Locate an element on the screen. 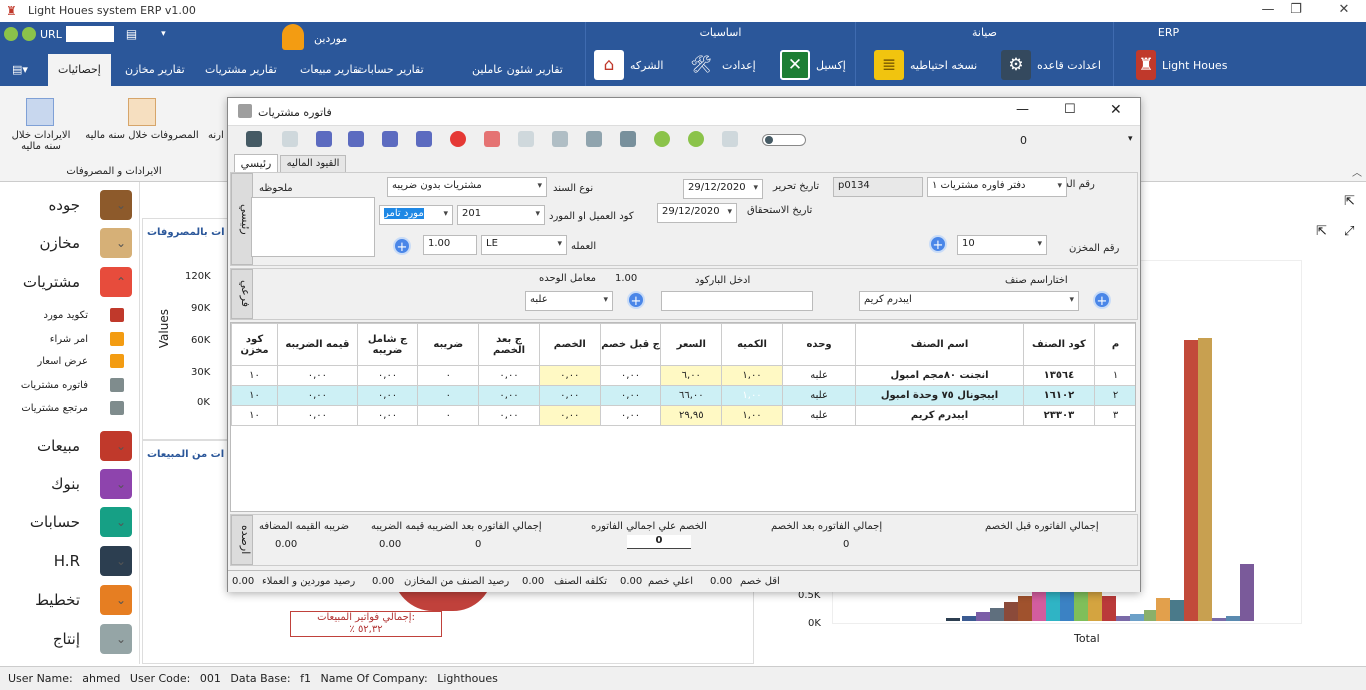 This screenshot has width=1366, height=690. sub-item-purchase-invoice: فاتوره مشتريات is located at coordinates (70, 385).